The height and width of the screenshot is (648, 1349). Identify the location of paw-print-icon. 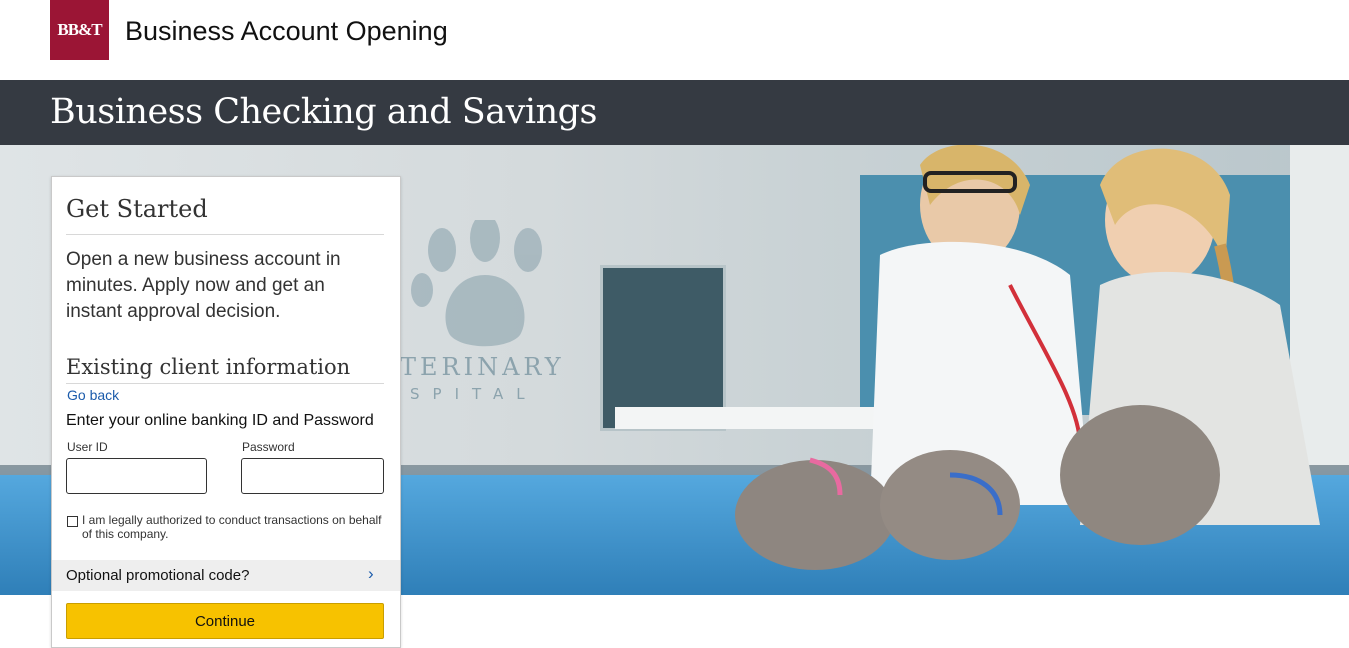
(476, 283).